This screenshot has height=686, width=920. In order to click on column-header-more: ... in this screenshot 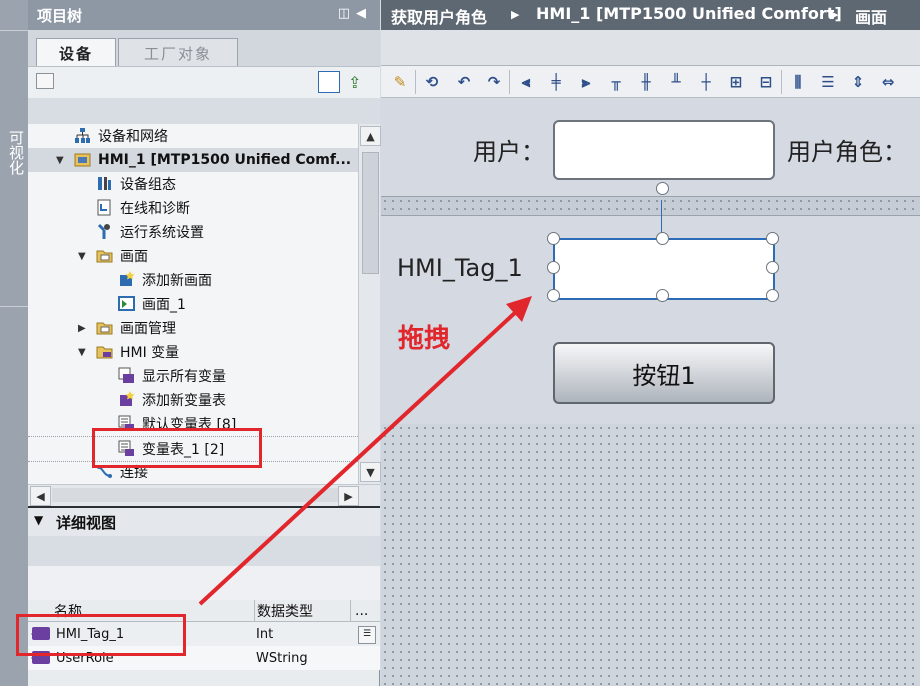, I will do `click(359, 610)`.